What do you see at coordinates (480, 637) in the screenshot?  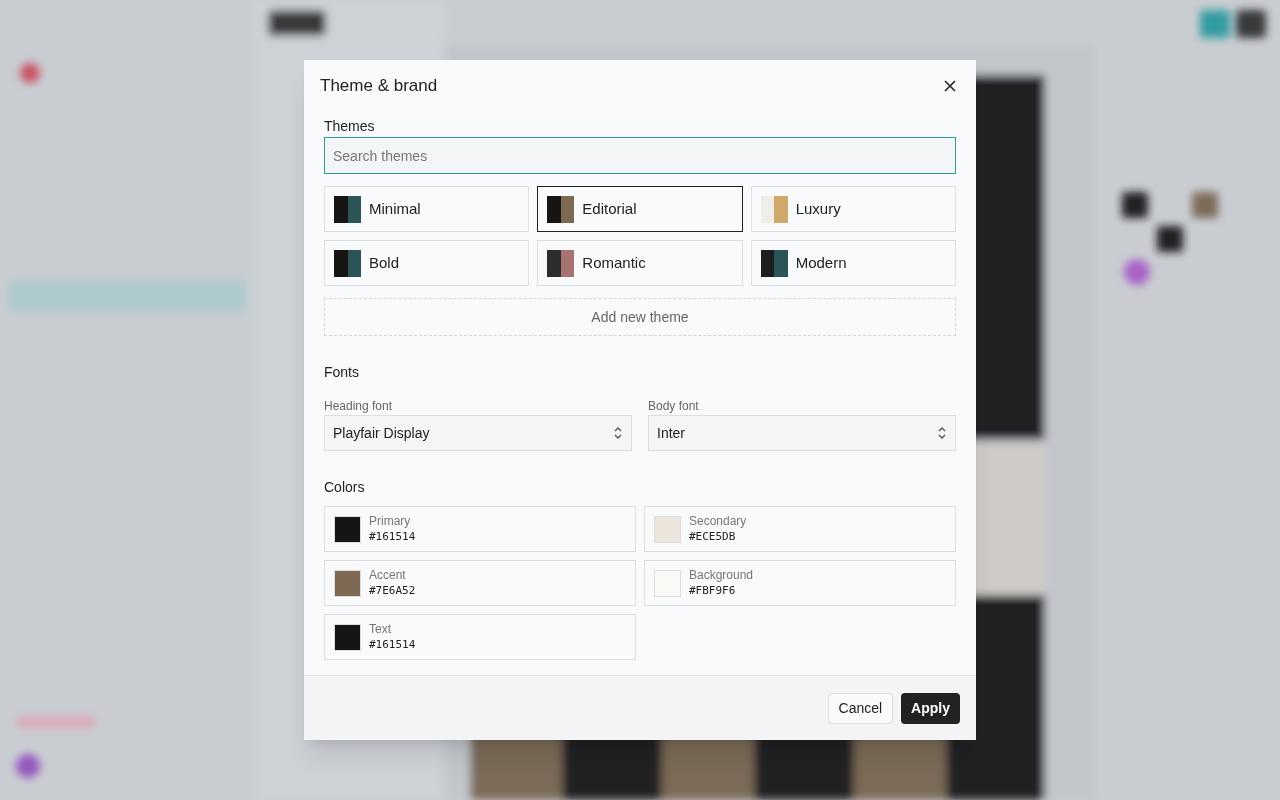 I see `color-option: Text #161514` at bounding box center [480, 637].